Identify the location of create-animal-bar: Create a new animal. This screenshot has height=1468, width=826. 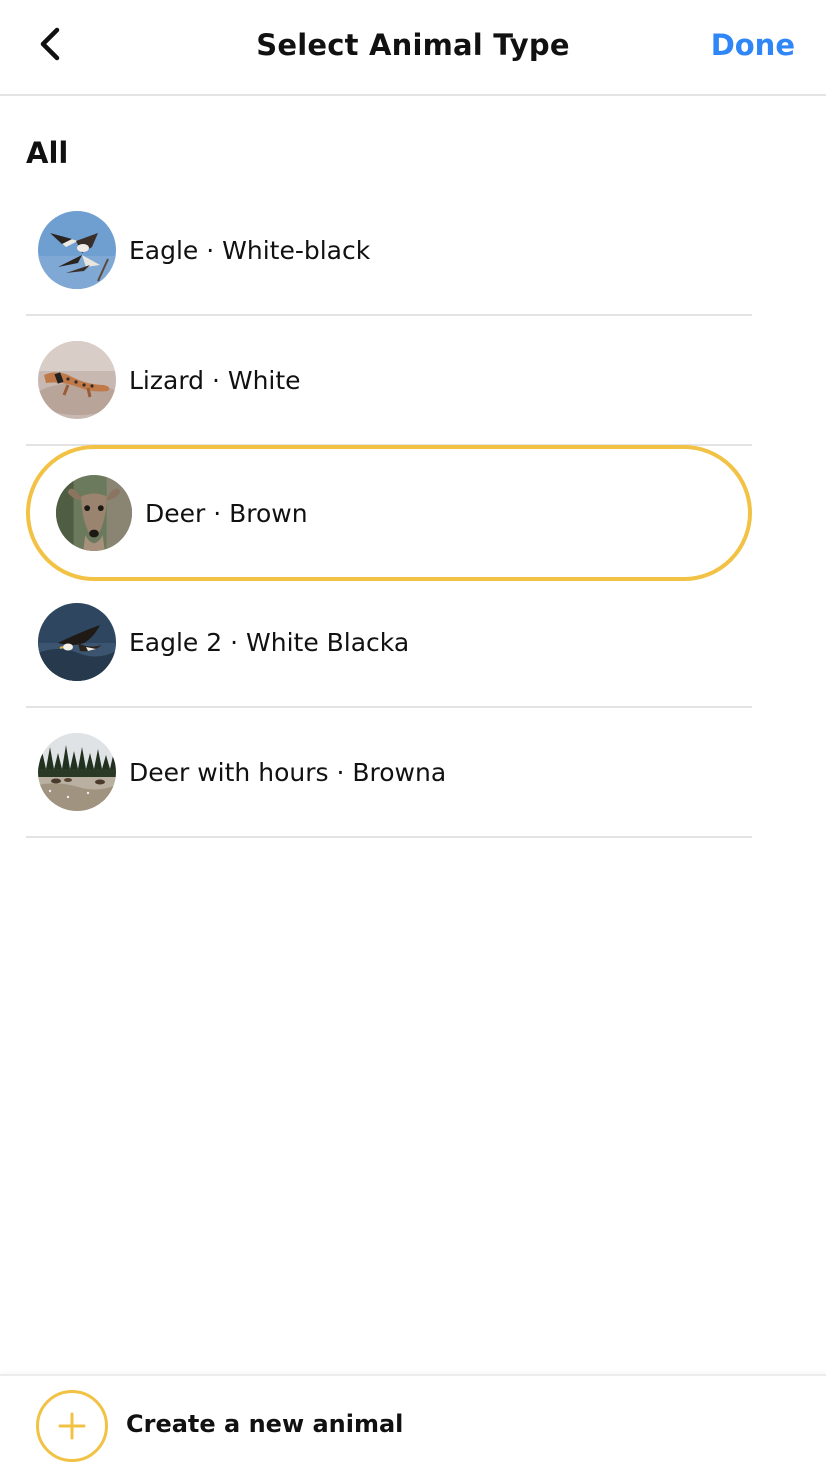
(413, 1421).